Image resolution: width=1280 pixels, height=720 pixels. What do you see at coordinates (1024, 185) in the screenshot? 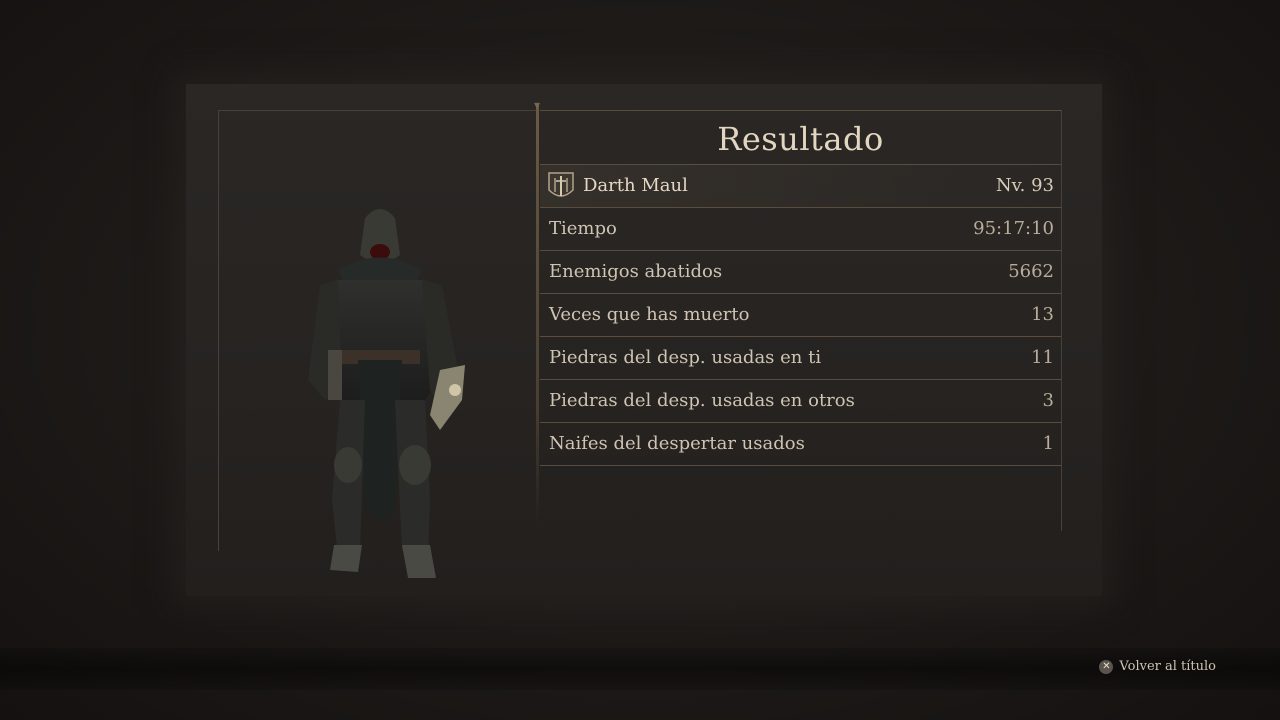
I see `character-level: Nv. 93` at bounding box center [1024, 185].